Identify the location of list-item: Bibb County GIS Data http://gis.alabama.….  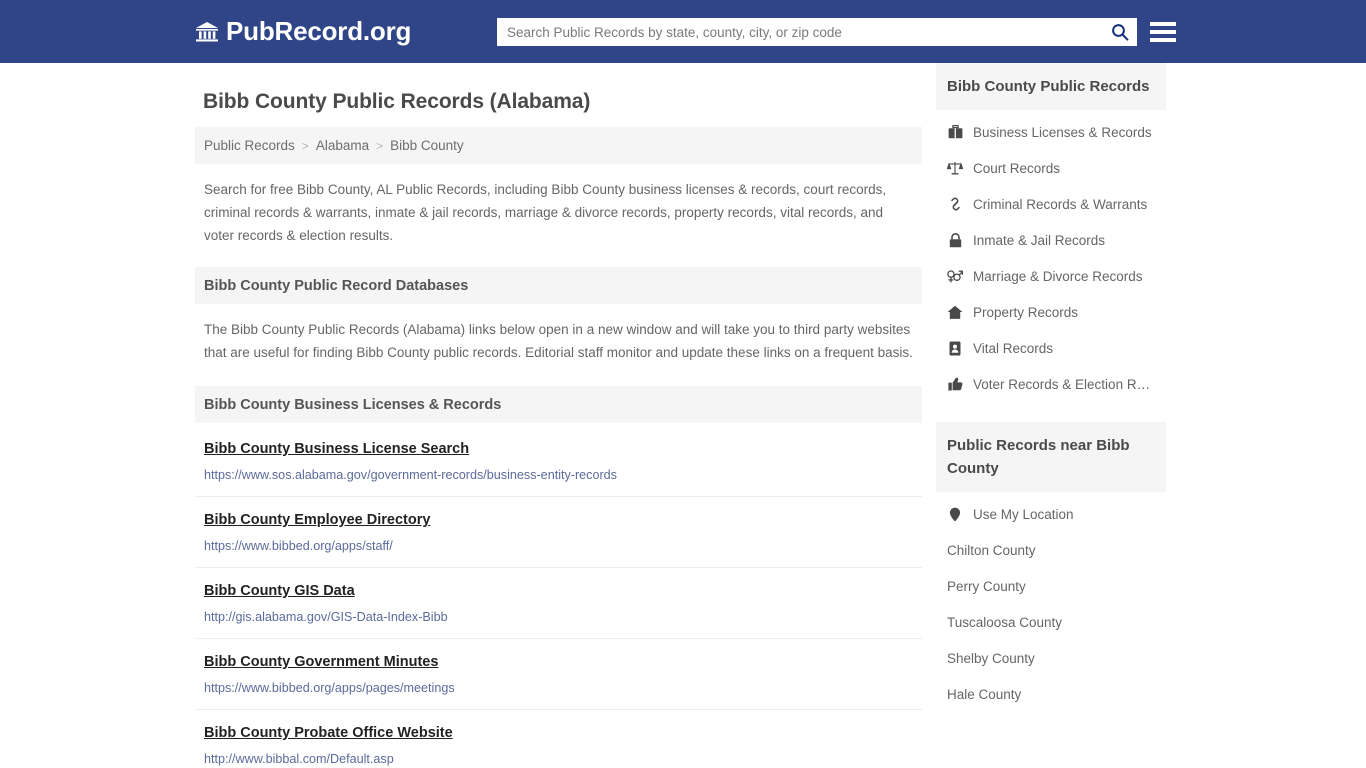
(558, 603).